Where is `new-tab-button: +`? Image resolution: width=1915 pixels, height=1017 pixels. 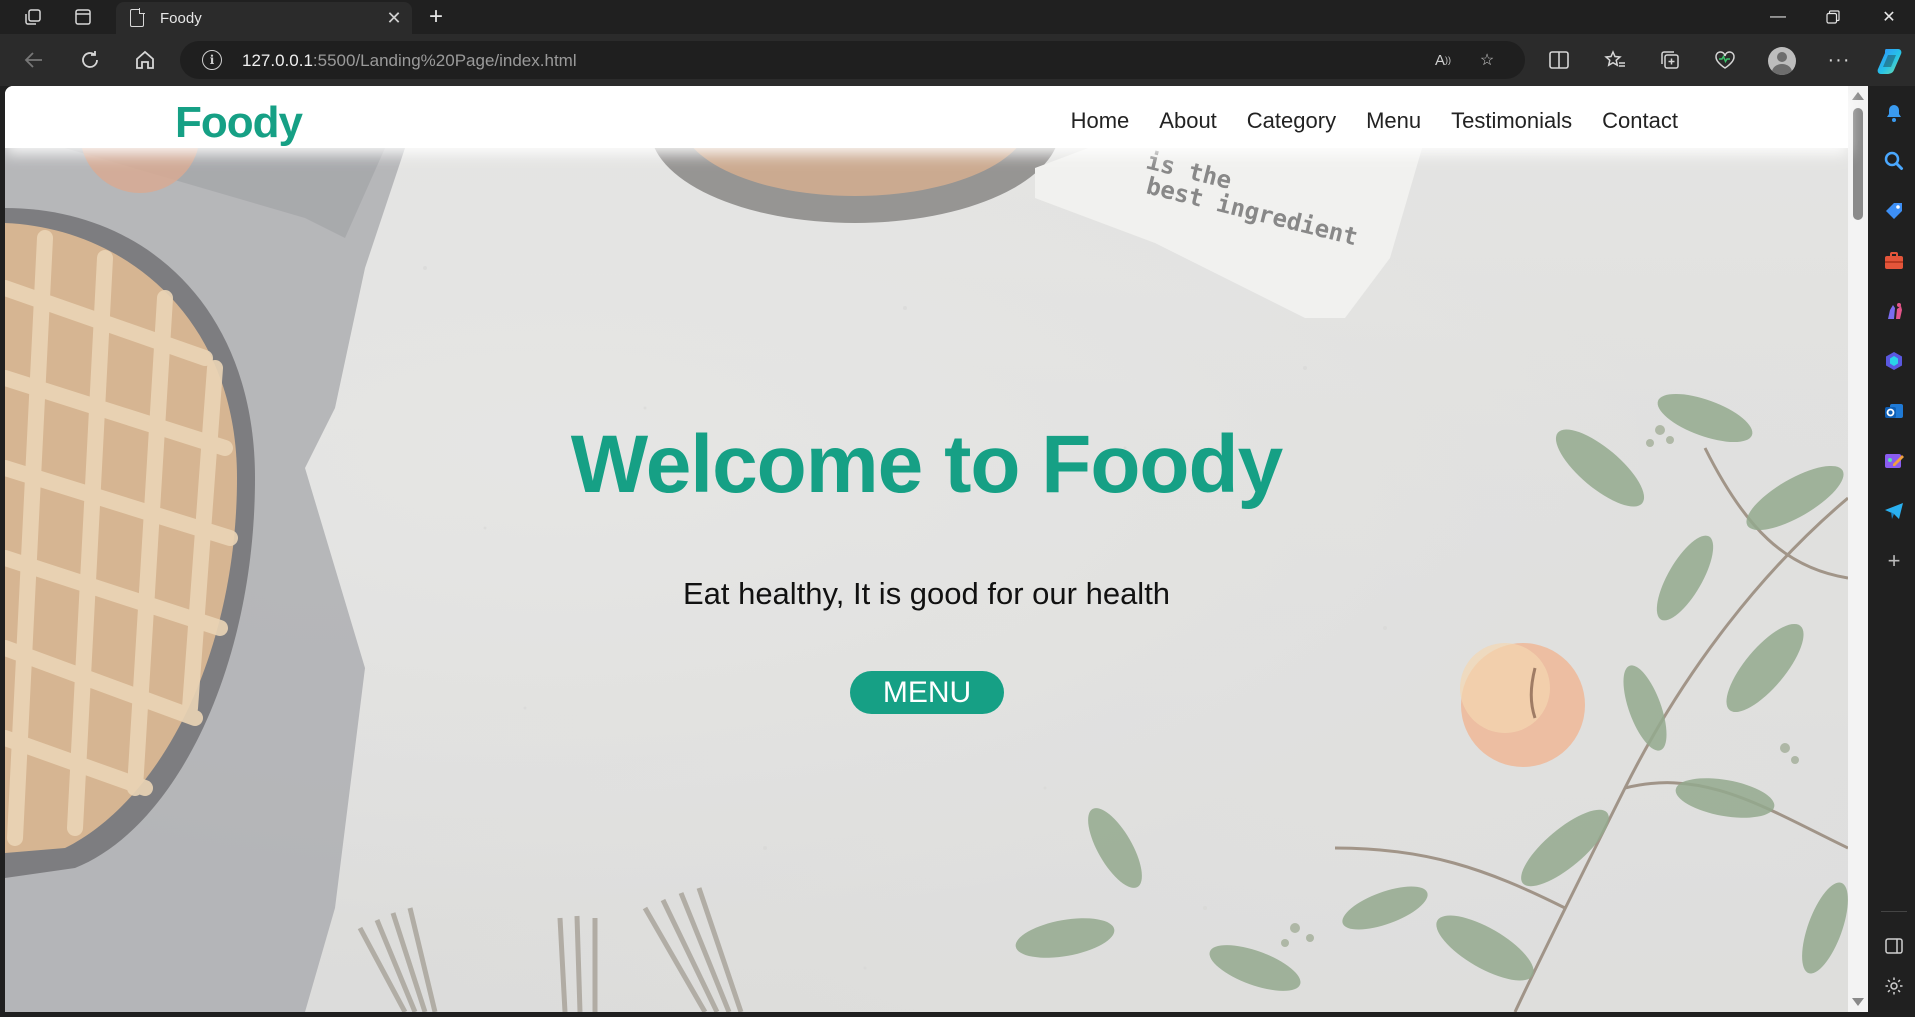
new-tab-button: + is located at coordinates (436, 17).